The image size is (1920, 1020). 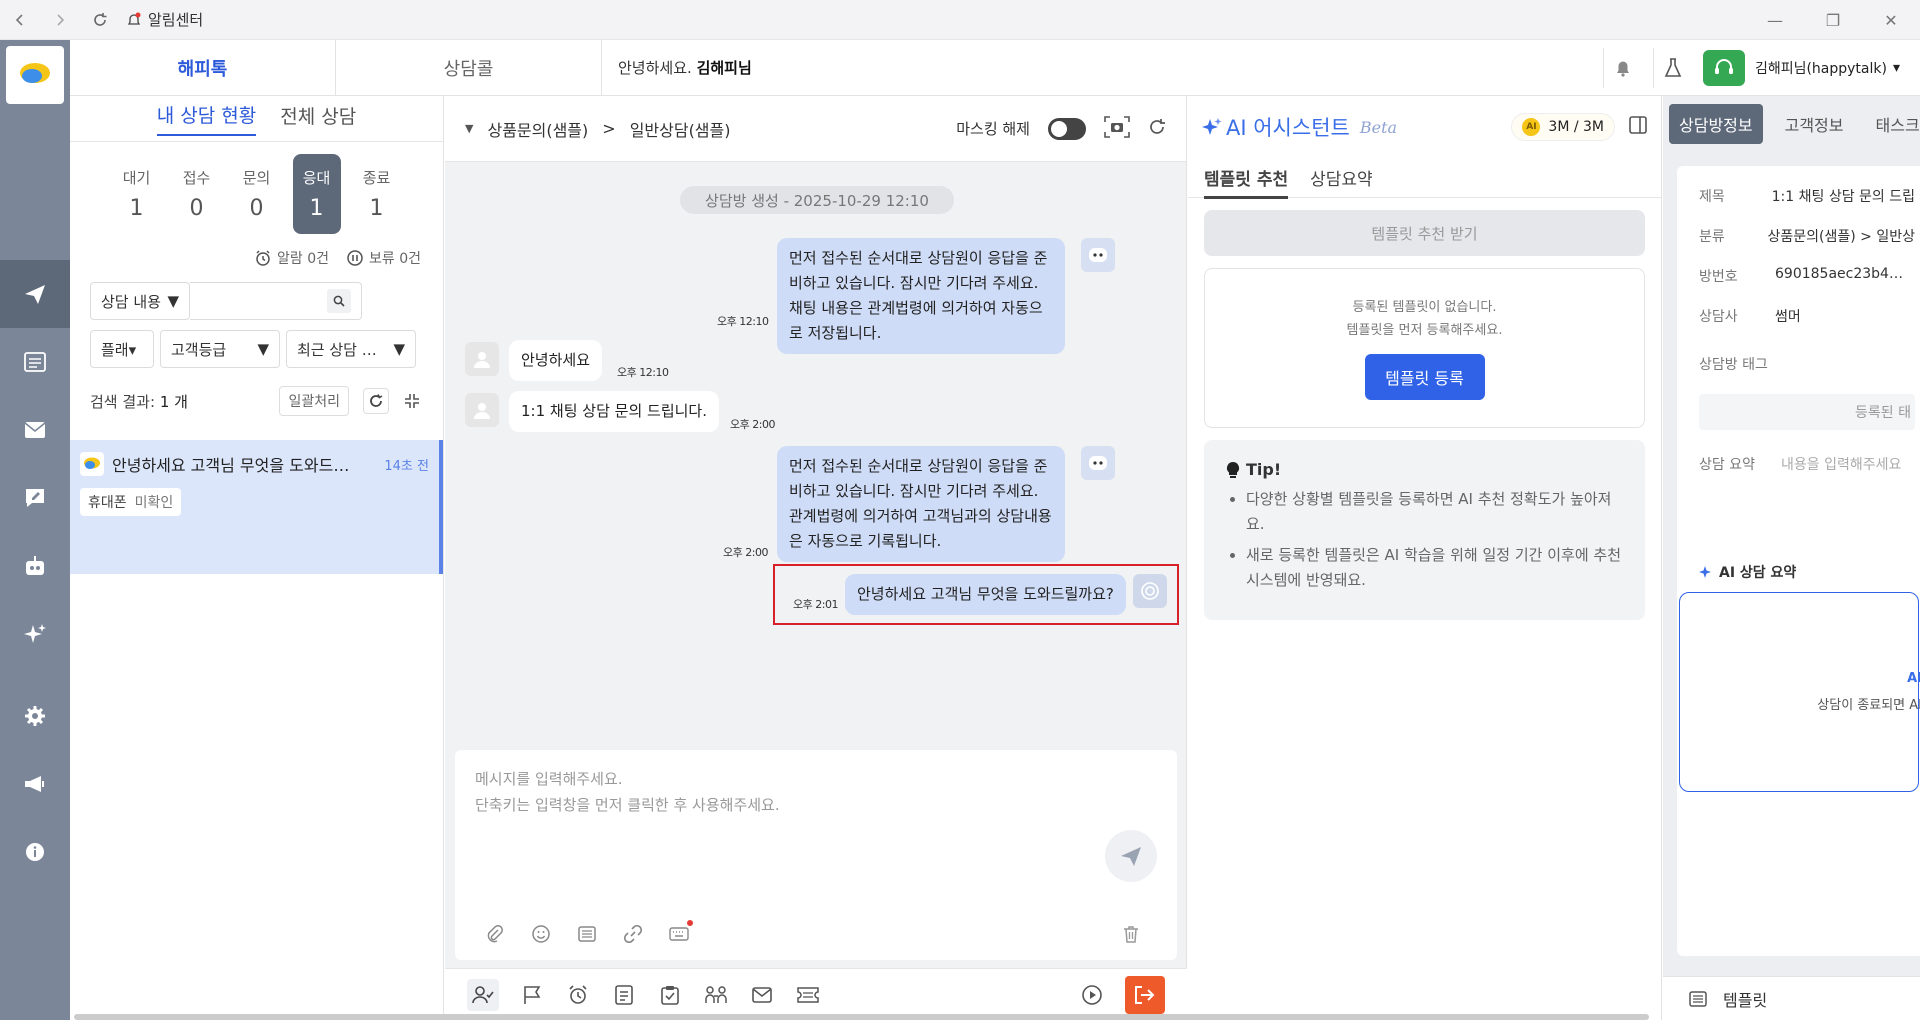 What do you see at coordinates (716, 995) in the screenshot?
I see `transfer-agent-icon` at bounding box center [716, 995].